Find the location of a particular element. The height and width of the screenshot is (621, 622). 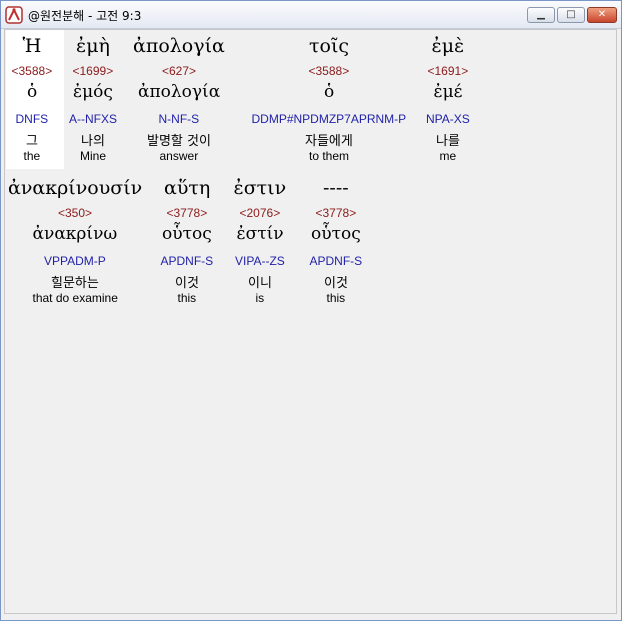

word-3-greek: τοῖς is located at coordinates (329, 46).